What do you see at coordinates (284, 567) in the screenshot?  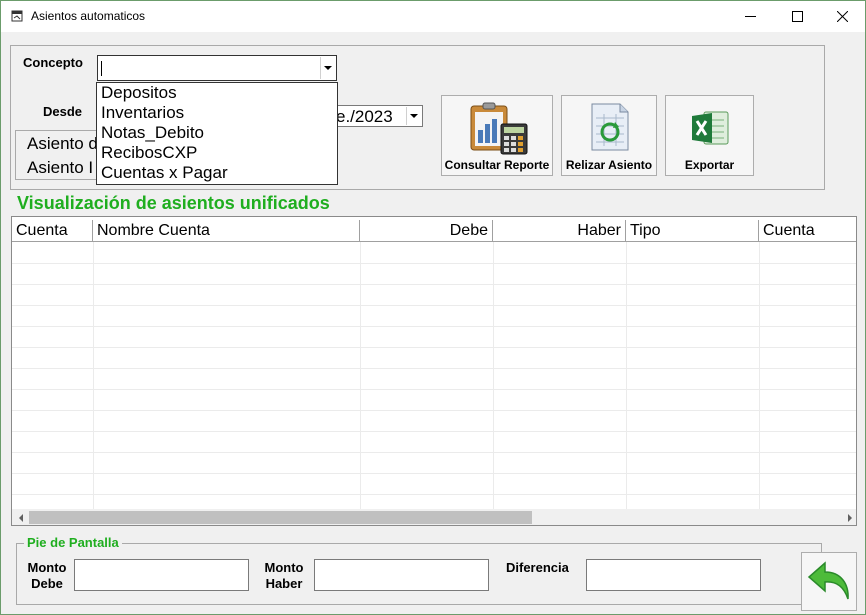 I see `monto-haber-label-line1: Monto` at bounding box center [284, 567].